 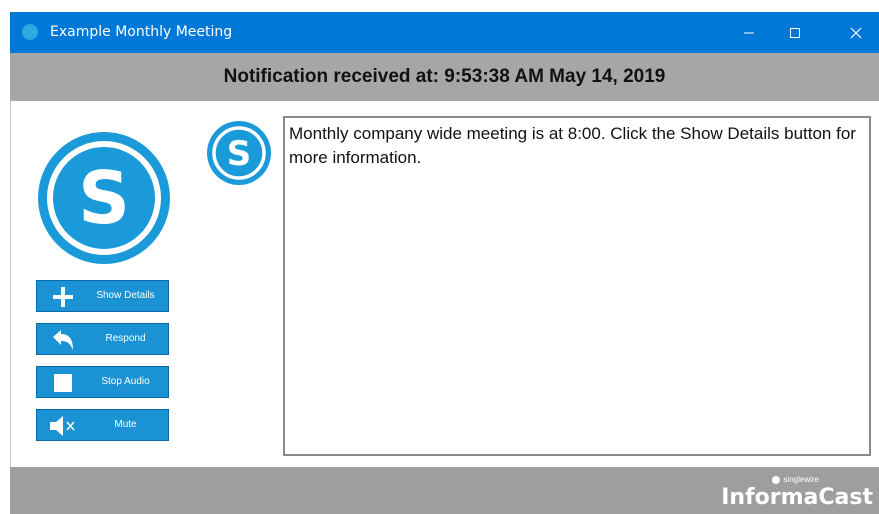 I want to click on reply-icon, so click(x=63, y=340).